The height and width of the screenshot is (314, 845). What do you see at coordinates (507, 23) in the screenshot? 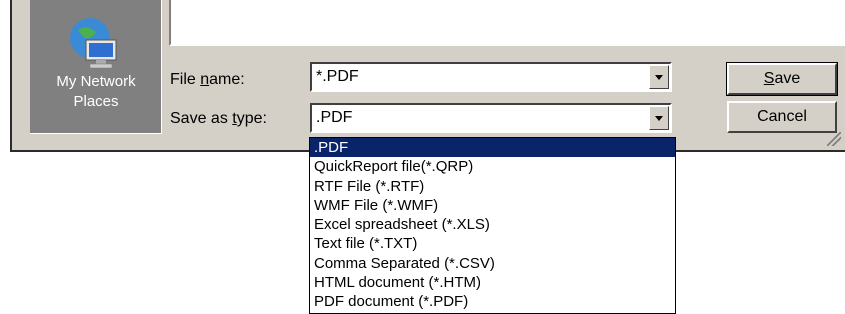
I see `file-list-area` at bounding box center [507, 23].